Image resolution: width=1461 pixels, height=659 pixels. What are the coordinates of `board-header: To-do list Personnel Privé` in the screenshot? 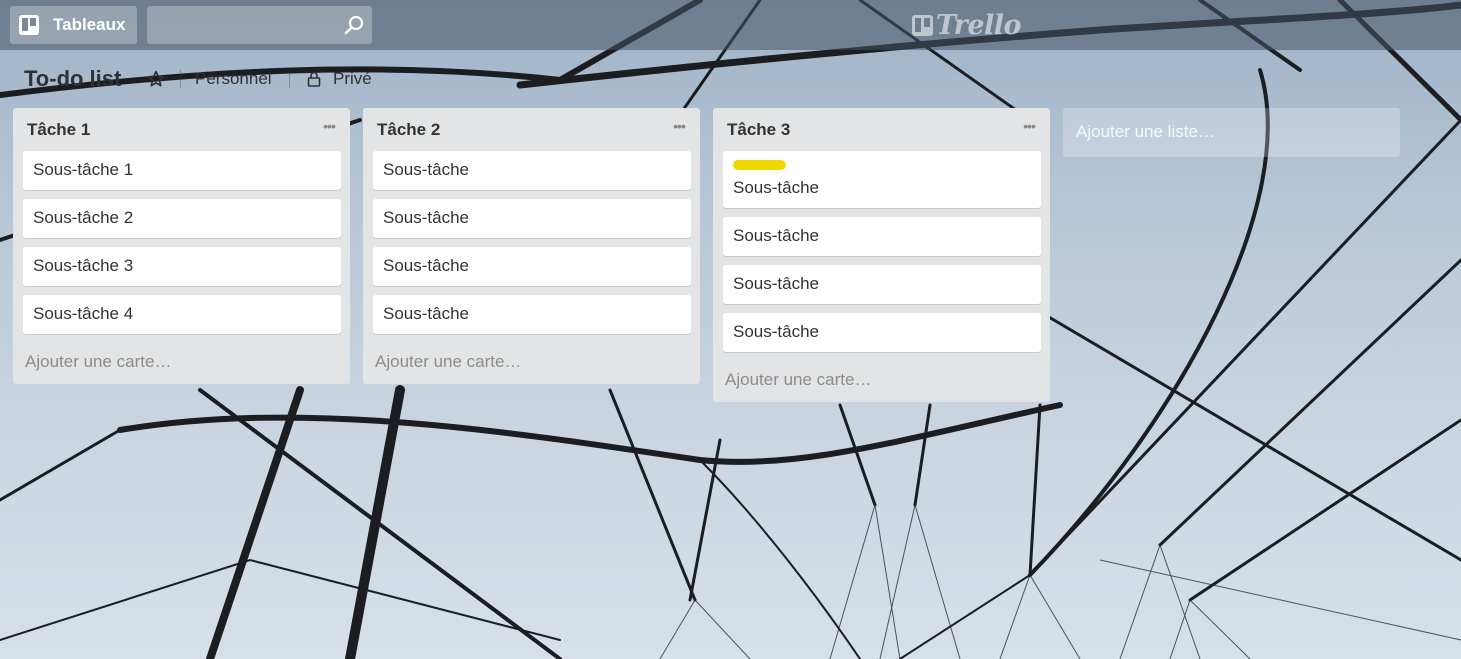 It's located at (730, 79).